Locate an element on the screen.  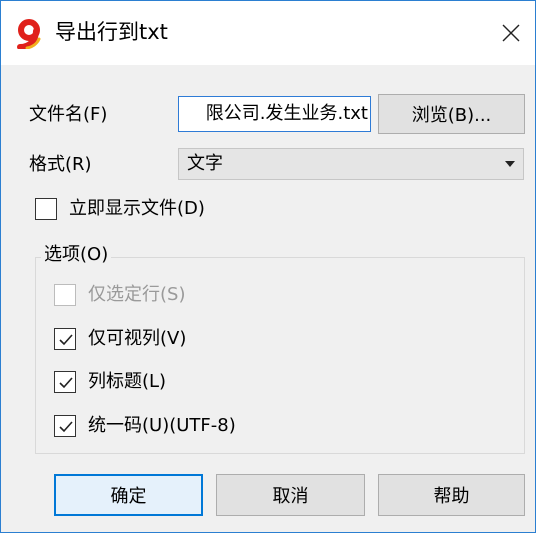
visible-columns-checkbox is located at coordinates (65, 339).